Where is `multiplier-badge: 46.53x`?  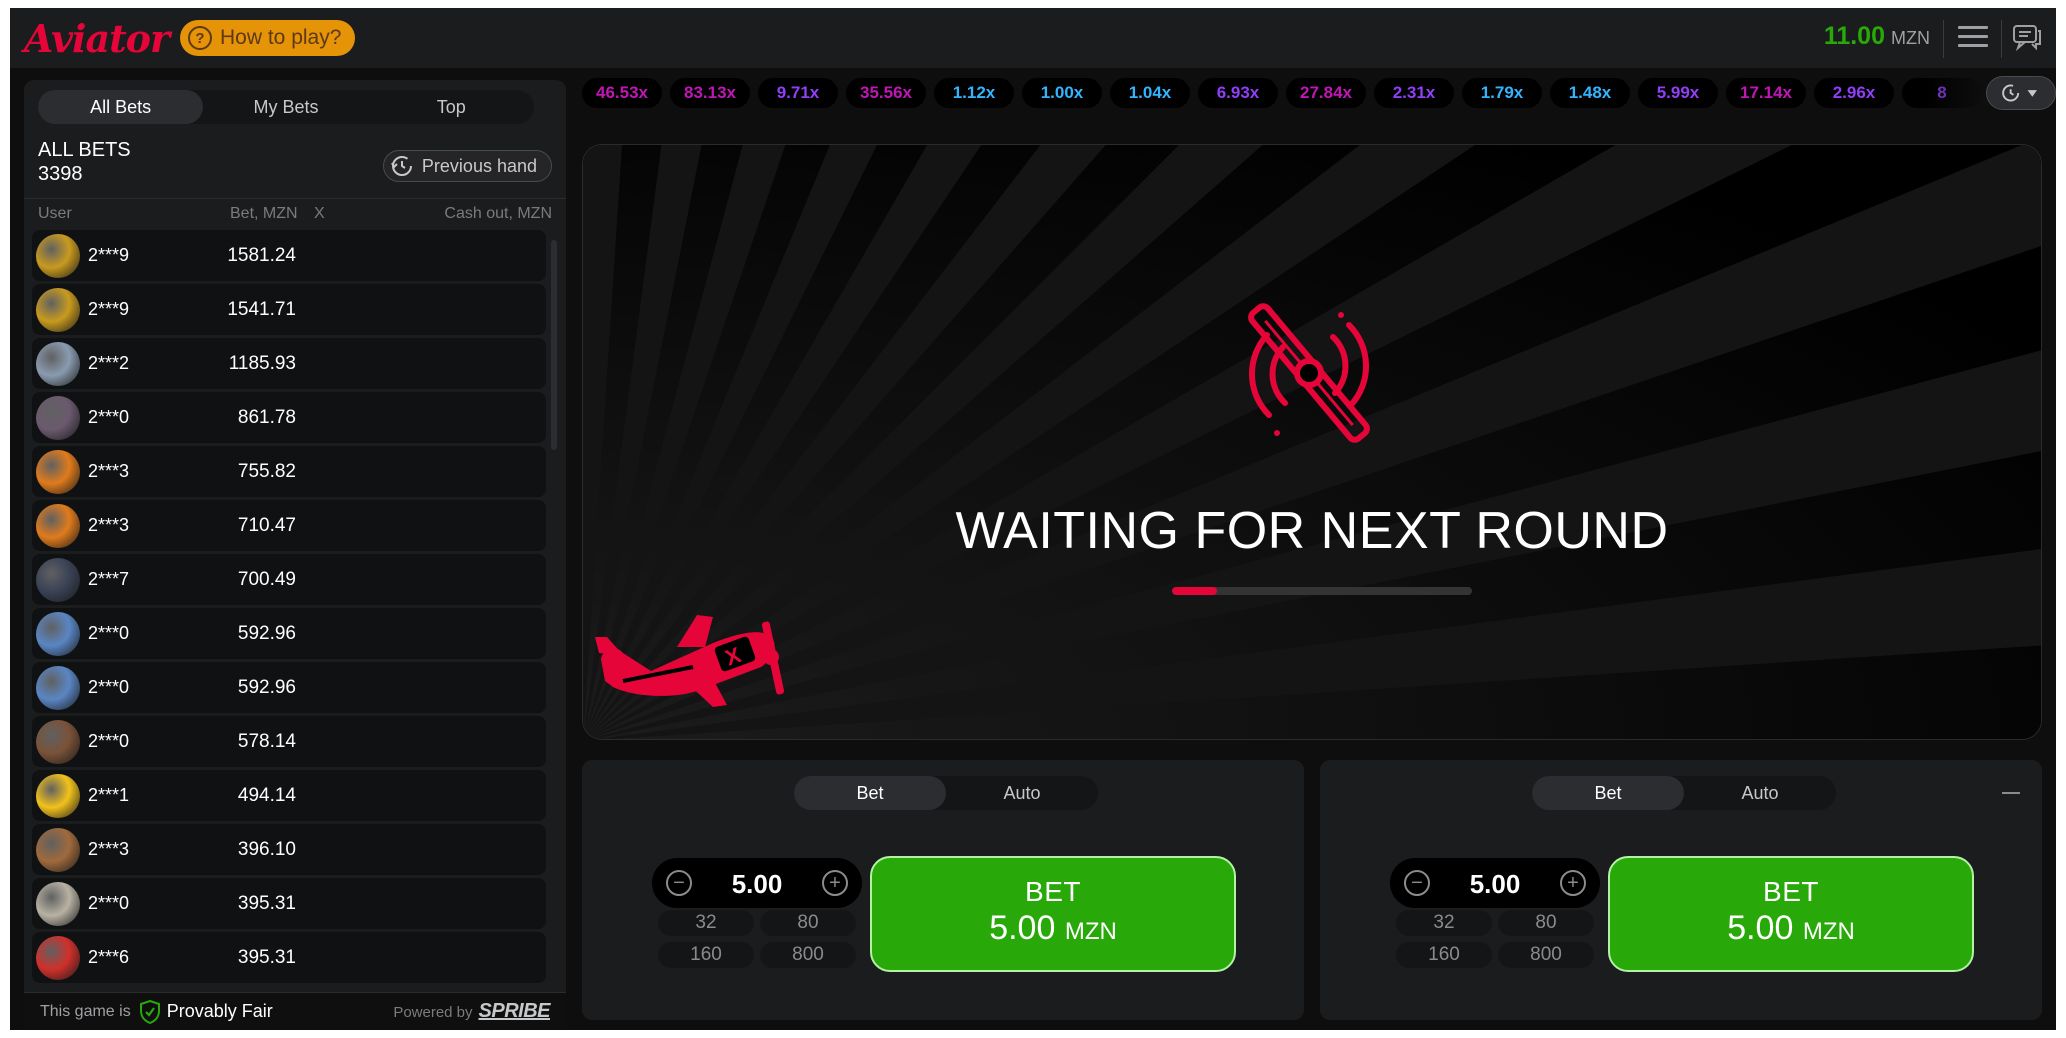
multiplier-badge: 46.53x is located at coordinates (622, 93).